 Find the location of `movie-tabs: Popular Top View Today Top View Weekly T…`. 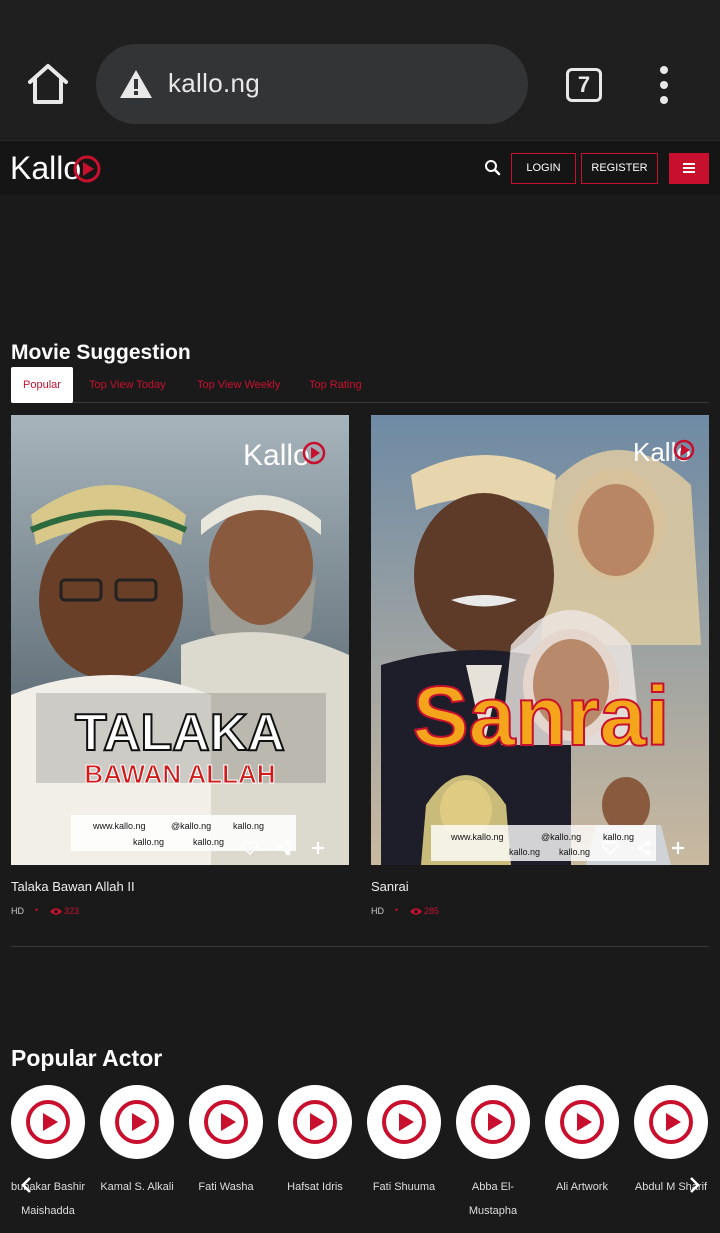

movie-tabs: Popular Top View Today Top View Weekly T… is located at coordinates (360, 385).